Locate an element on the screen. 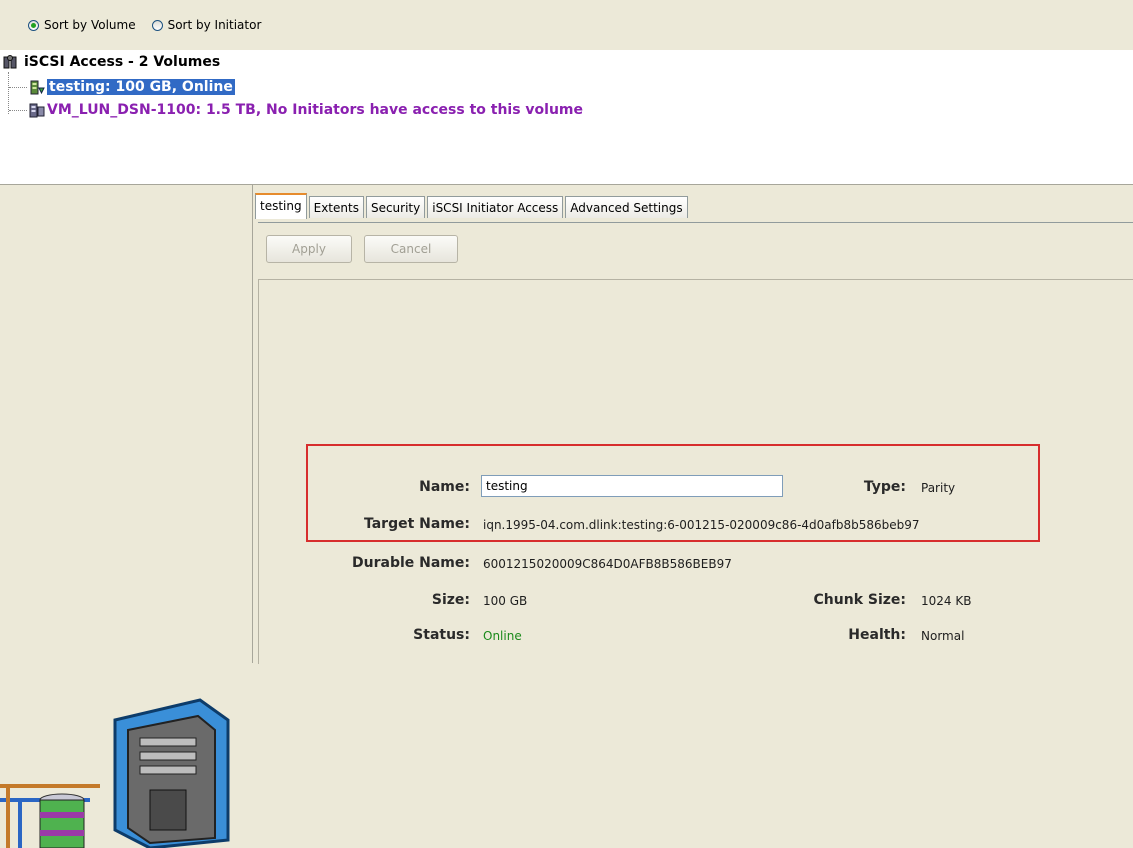  type-label: Type: is located at coordinates (884, 487).